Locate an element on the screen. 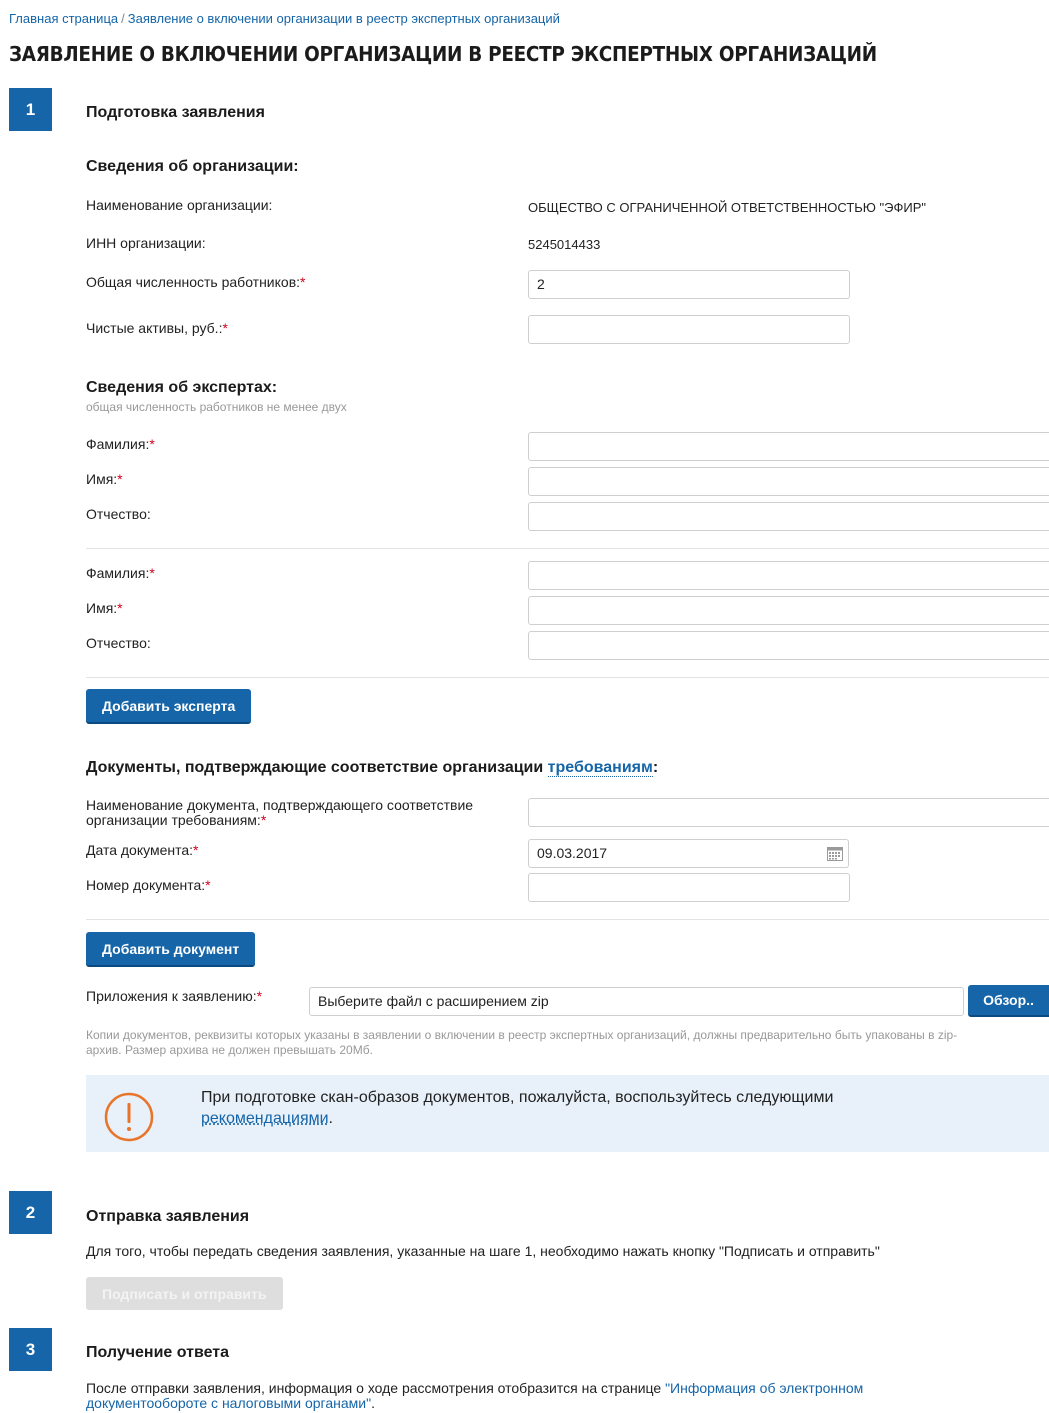 This screenshot has height=1413, width=1049. step-2-number: 2 is located at coordinates (30, 1212).